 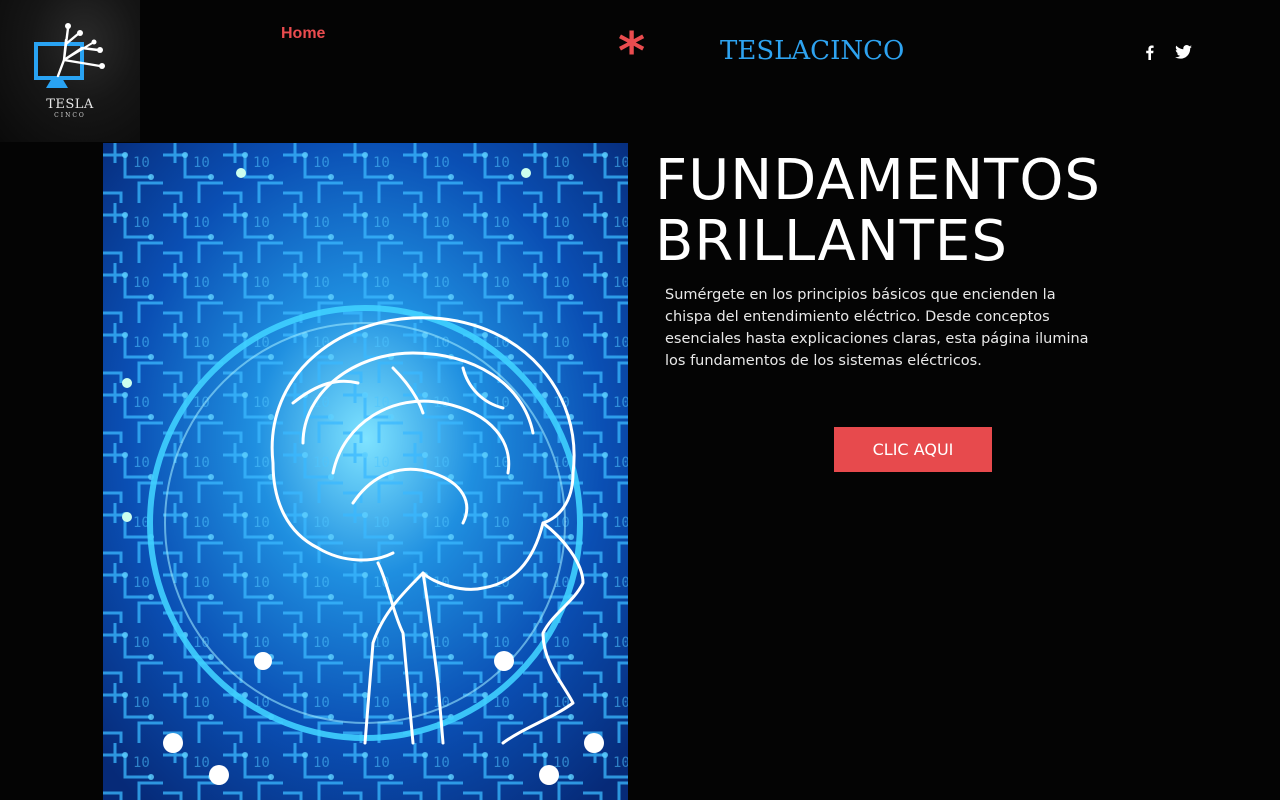 I want to click on logo: TESLA CINCO, so click(x=70, y=71).